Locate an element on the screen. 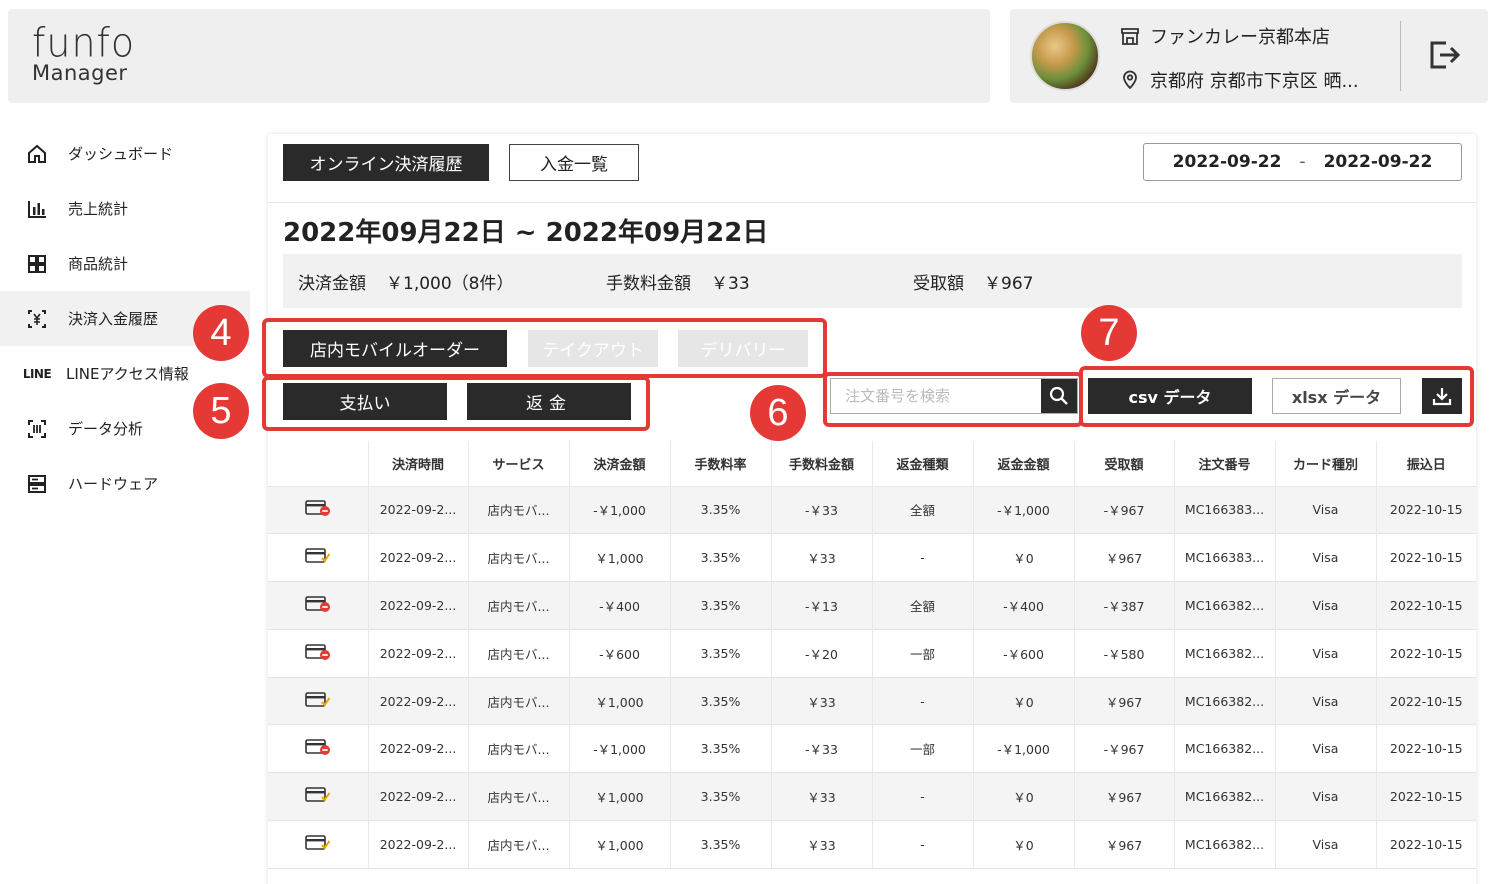  sidebar-item-dashboard: ダッシュボード is located at coordinates (125, 153).